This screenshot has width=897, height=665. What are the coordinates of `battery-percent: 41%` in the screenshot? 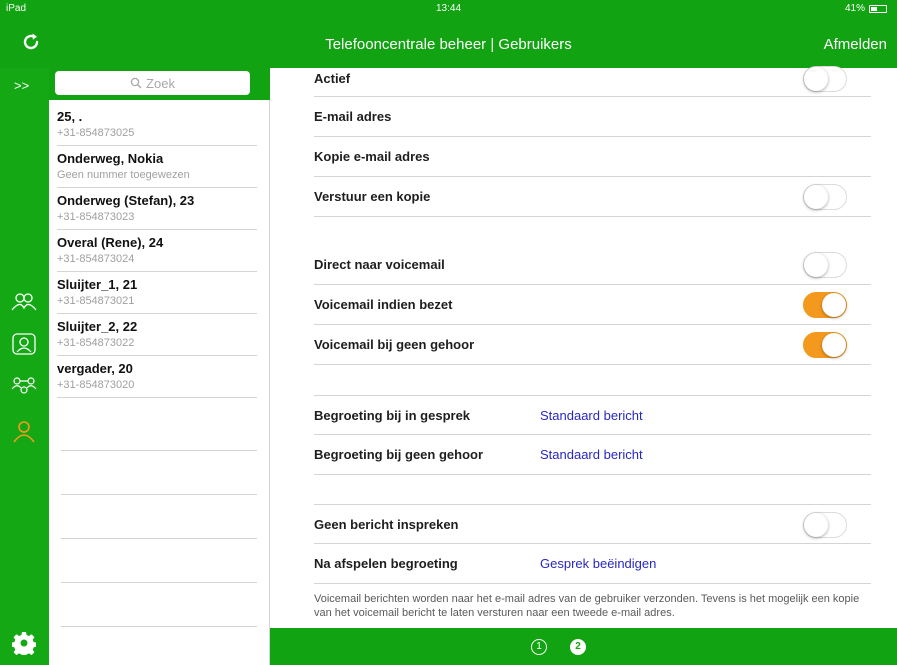 It's located at (854, 8).